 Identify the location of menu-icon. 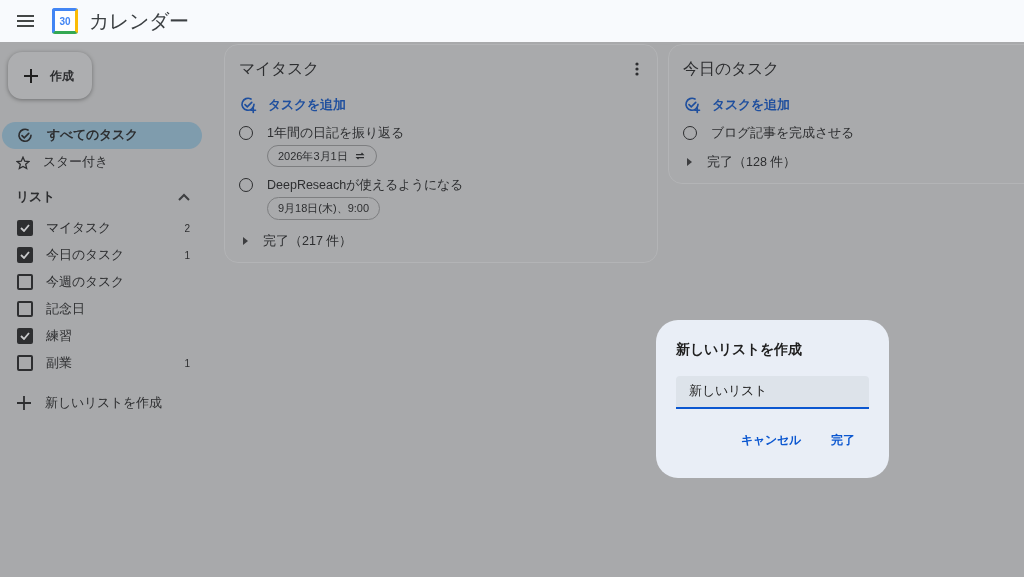
(25, 21).